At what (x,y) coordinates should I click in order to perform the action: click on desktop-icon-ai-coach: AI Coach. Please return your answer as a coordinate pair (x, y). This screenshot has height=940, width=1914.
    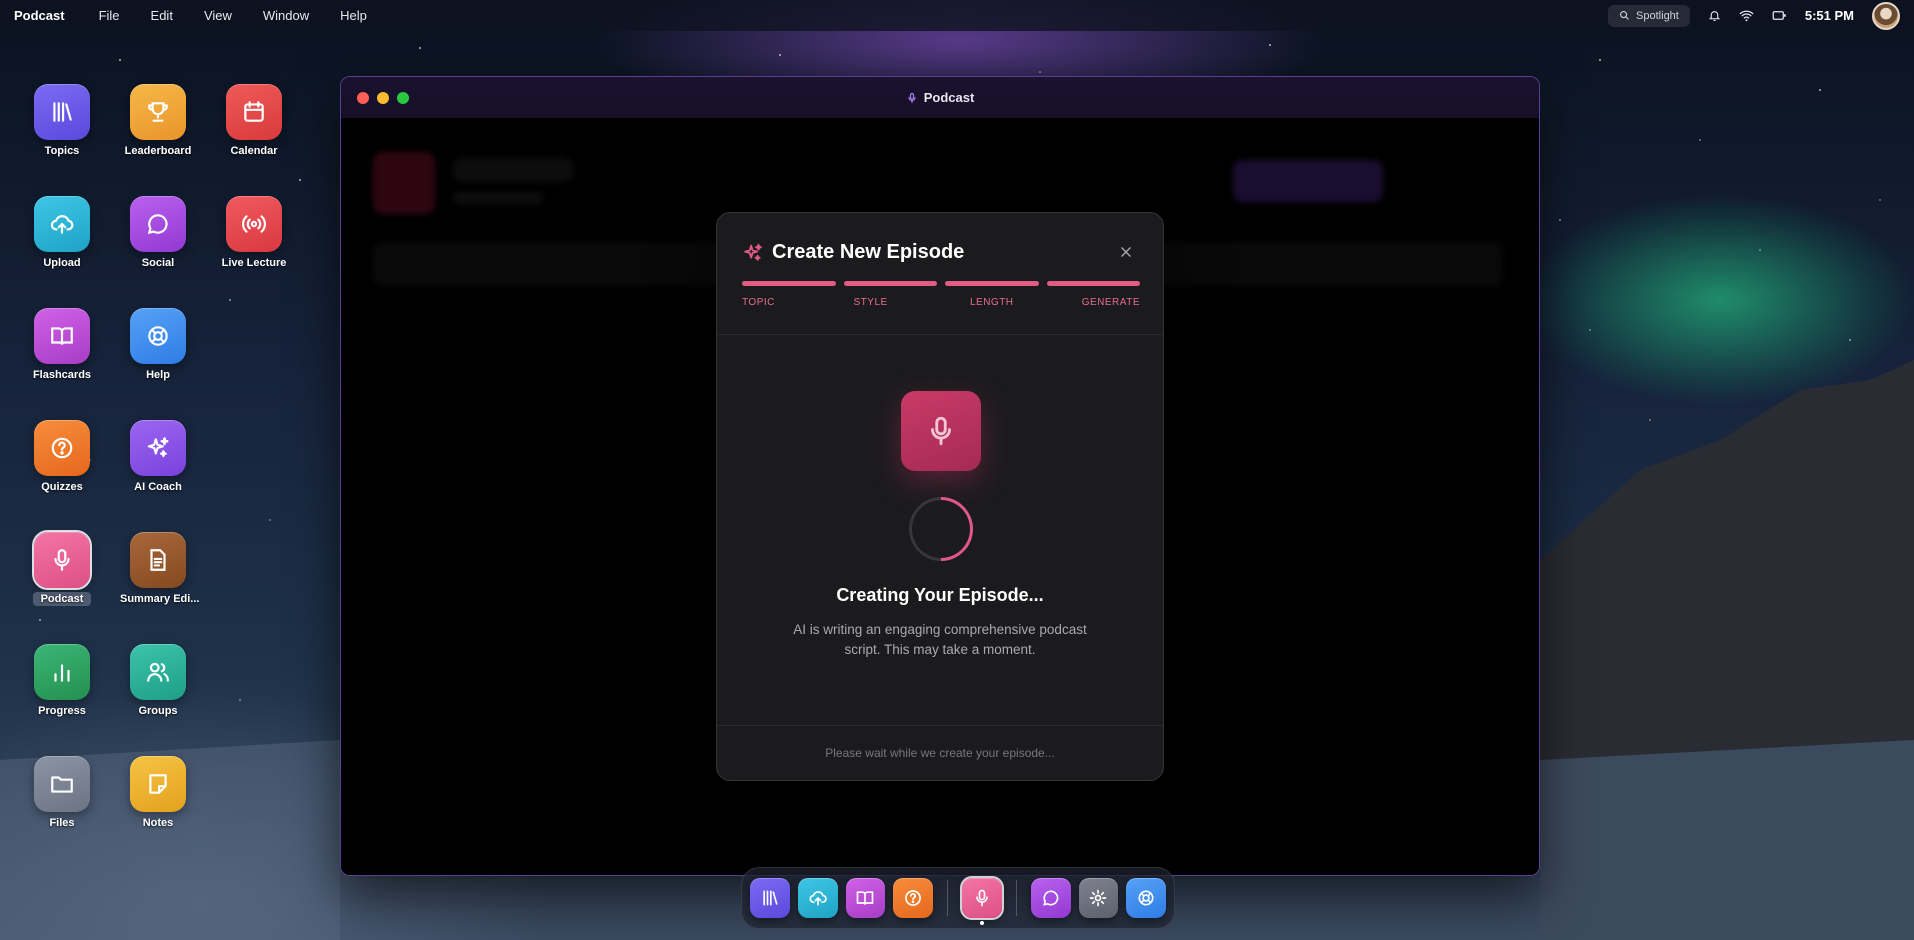
    Looking at the image, I should click on (158, 457).